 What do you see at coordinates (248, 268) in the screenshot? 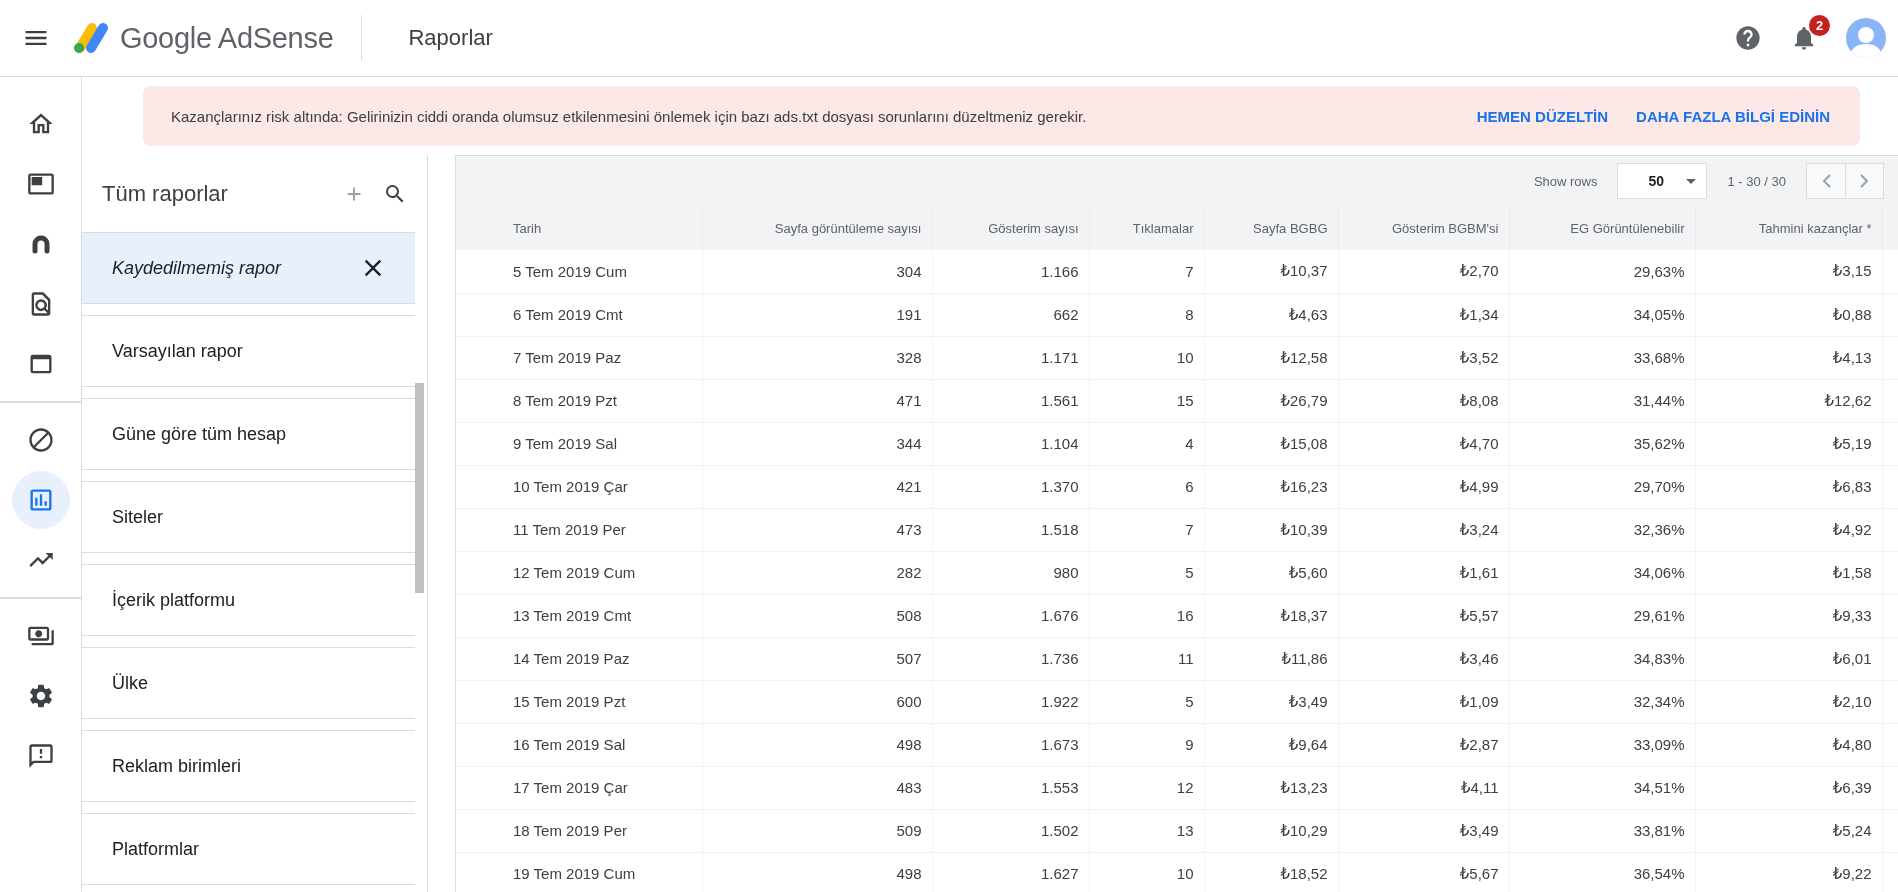
I see `report-item: Kaydedilmemiş rapor` at bounding box center [248, 268].